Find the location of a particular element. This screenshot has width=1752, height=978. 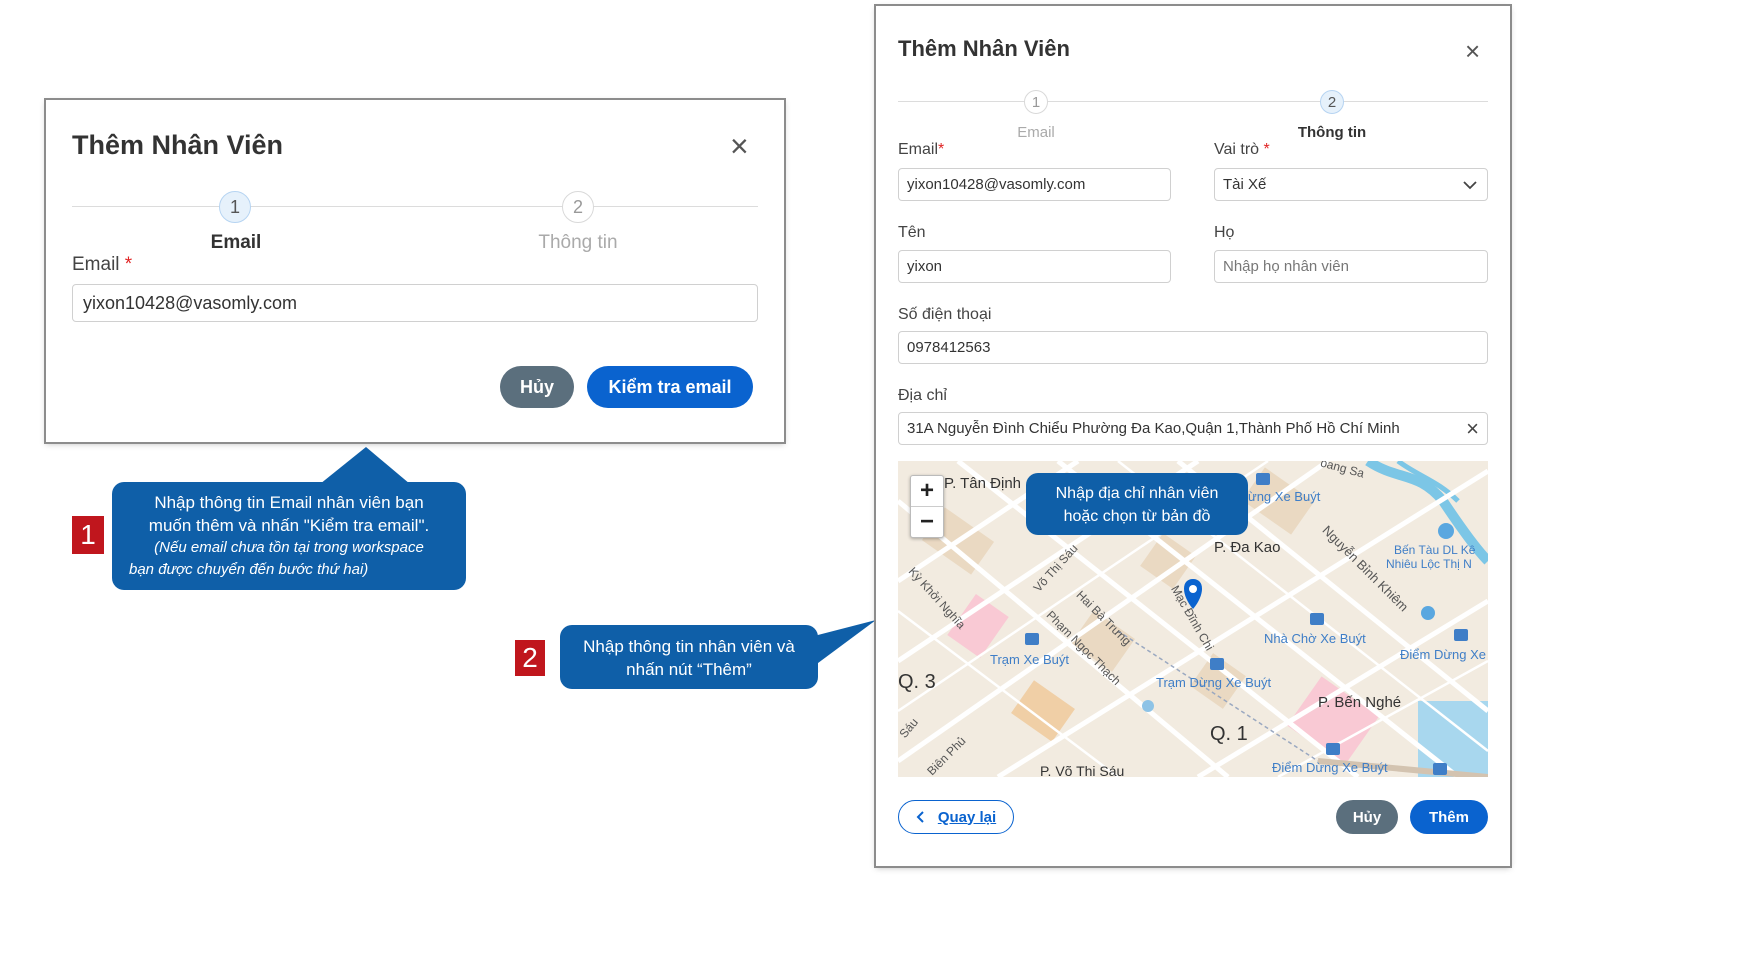

address-label: Địa chỉ is located at coordinates (922, 395).